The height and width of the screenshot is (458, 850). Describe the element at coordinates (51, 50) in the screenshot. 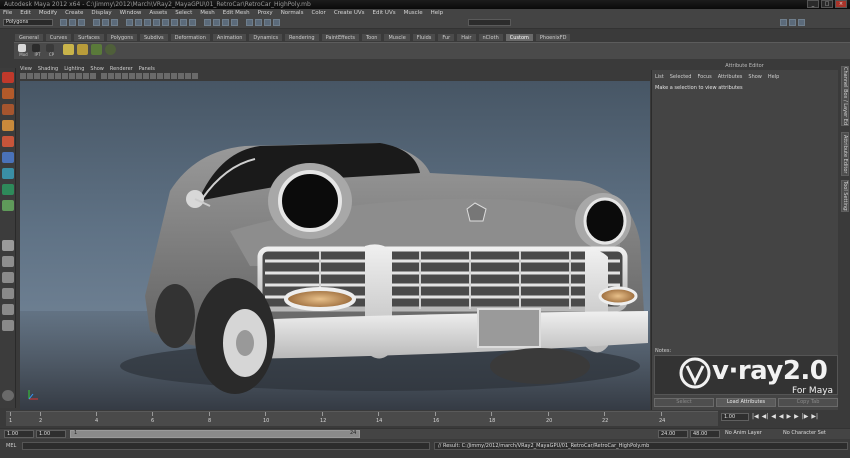

I see `shelf-item-cp: CP` at that location.